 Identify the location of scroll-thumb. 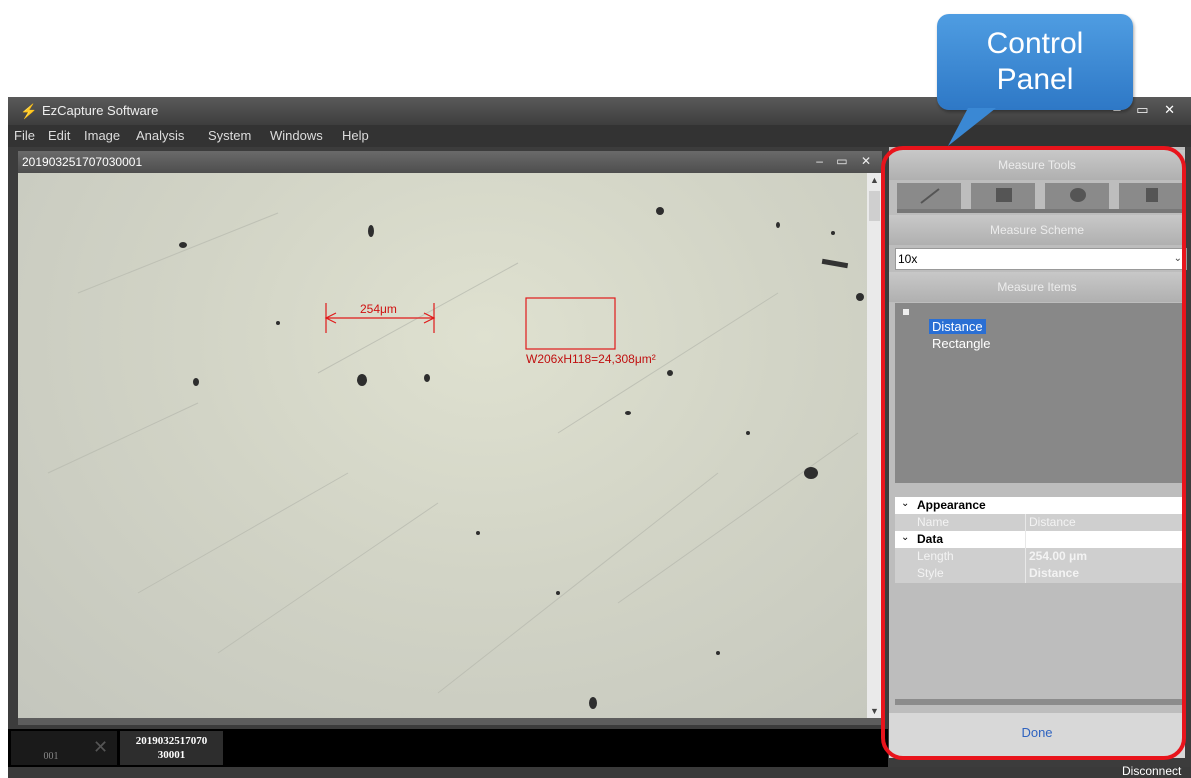
(874, 206).